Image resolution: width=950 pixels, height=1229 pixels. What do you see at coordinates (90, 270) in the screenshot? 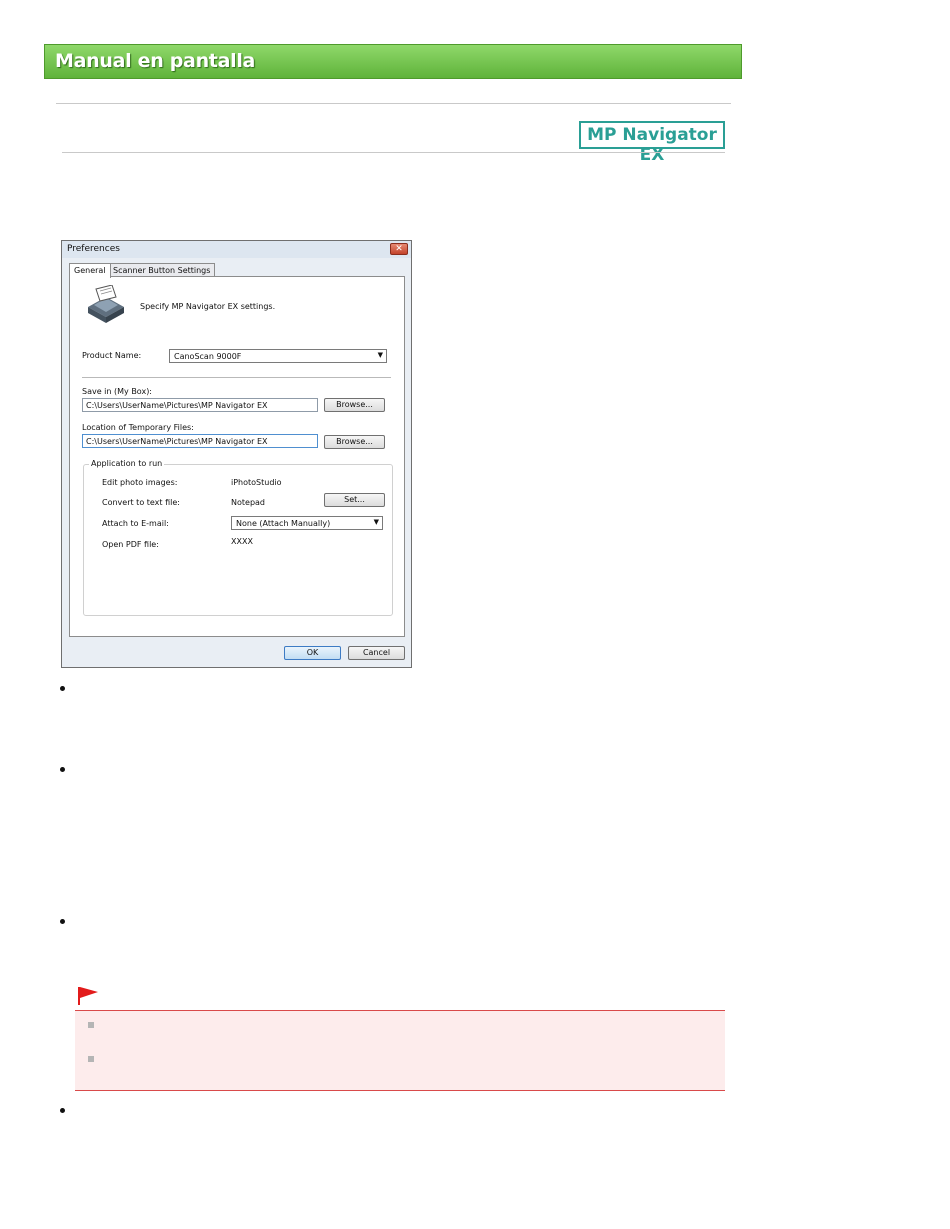
I see `tab-general: General` at bounding box center [90, 270].